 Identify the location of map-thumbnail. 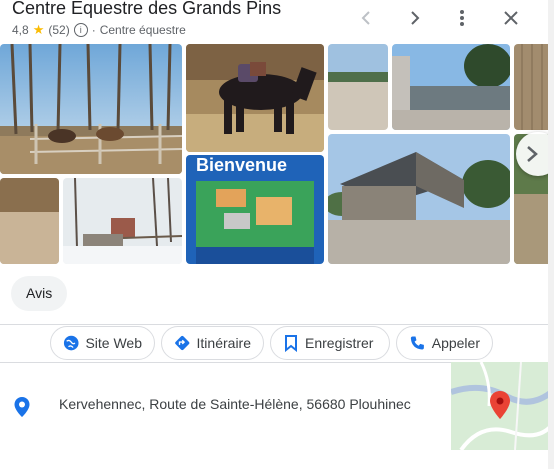
(502, 406).